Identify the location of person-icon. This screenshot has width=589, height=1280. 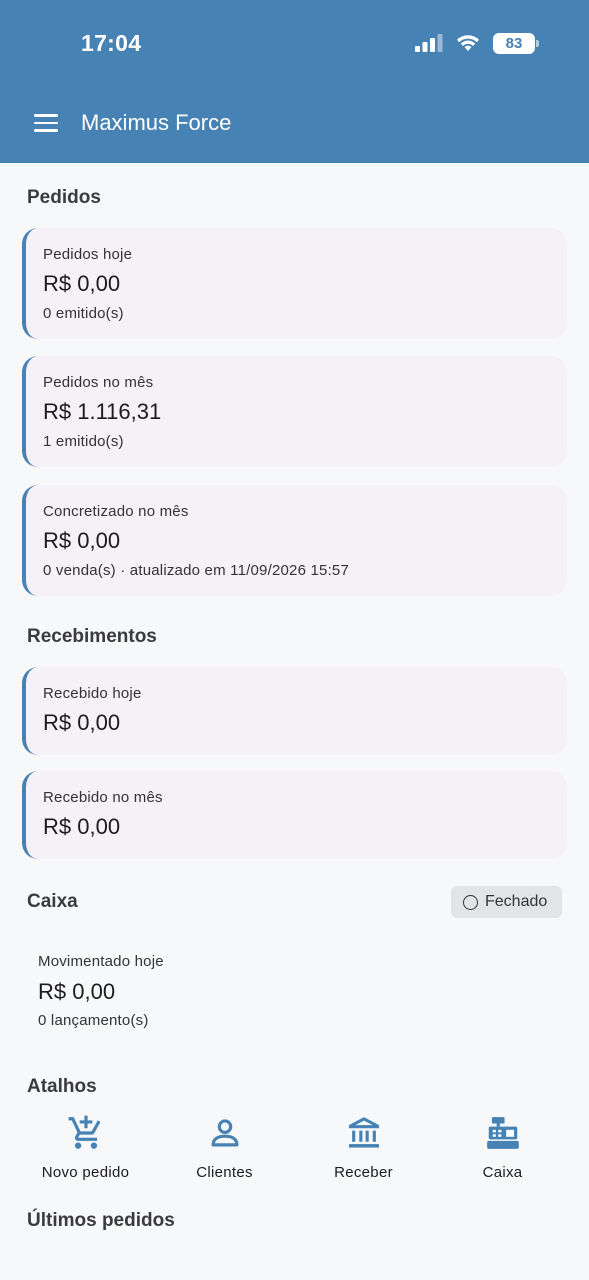
(224, 1133).